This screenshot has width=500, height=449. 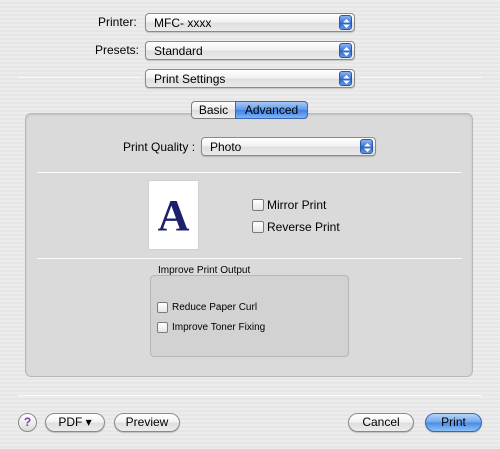 What do you see at coordinates (258, 205) in the screenshot?
I see `mirror-print-checkbox` at bounding box center [258, 205].